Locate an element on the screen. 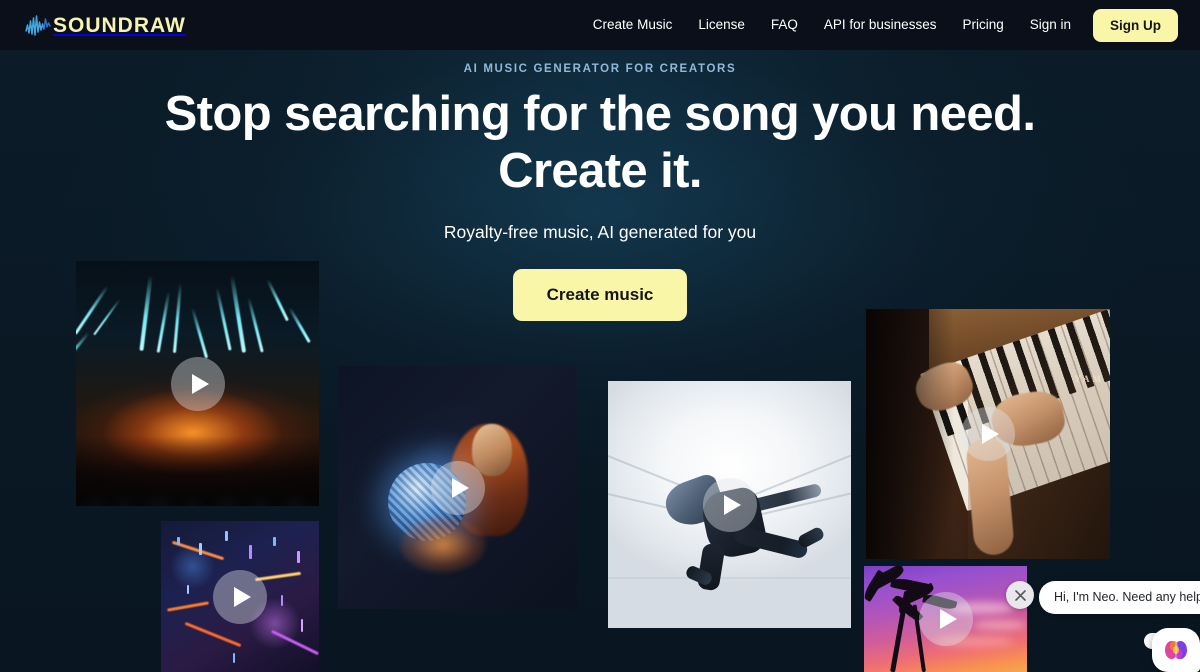 This screenshot has height=672, width=1200. video-card-disco is located at coordinates (457, 487).